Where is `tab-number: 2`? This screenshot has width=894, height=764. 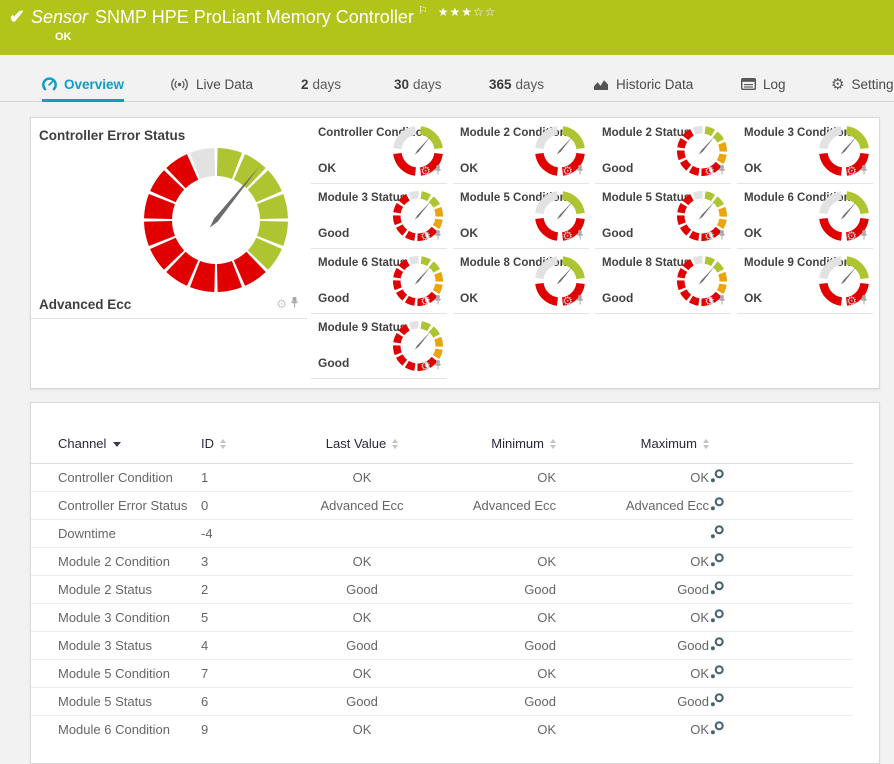 tab-number: 2 is located at coordinates (305, 84).